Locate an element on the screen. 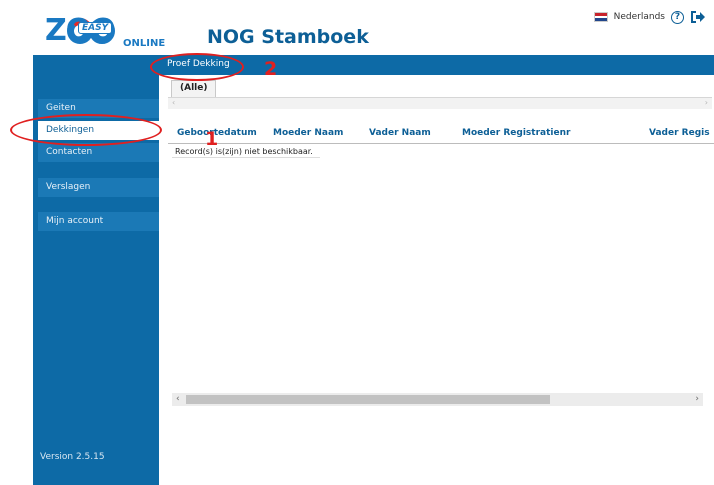  divider is located at coordinates (246, 157).